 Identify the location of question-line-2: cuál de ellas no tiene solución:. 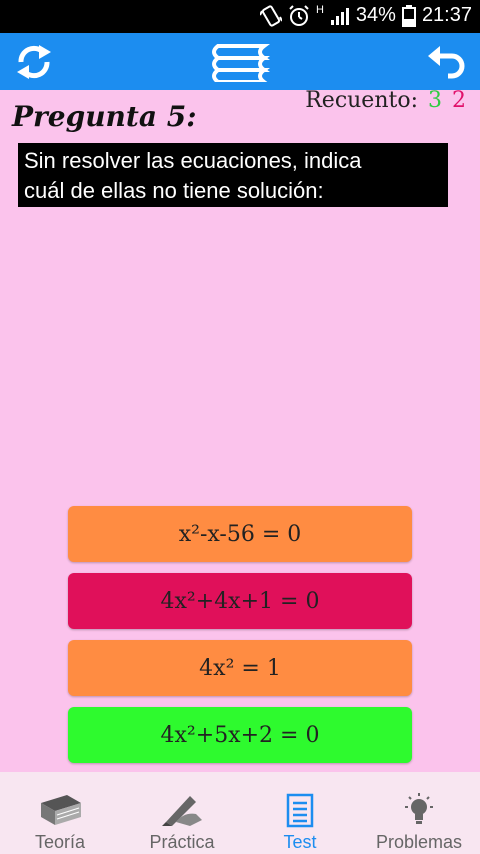
(174, 190).